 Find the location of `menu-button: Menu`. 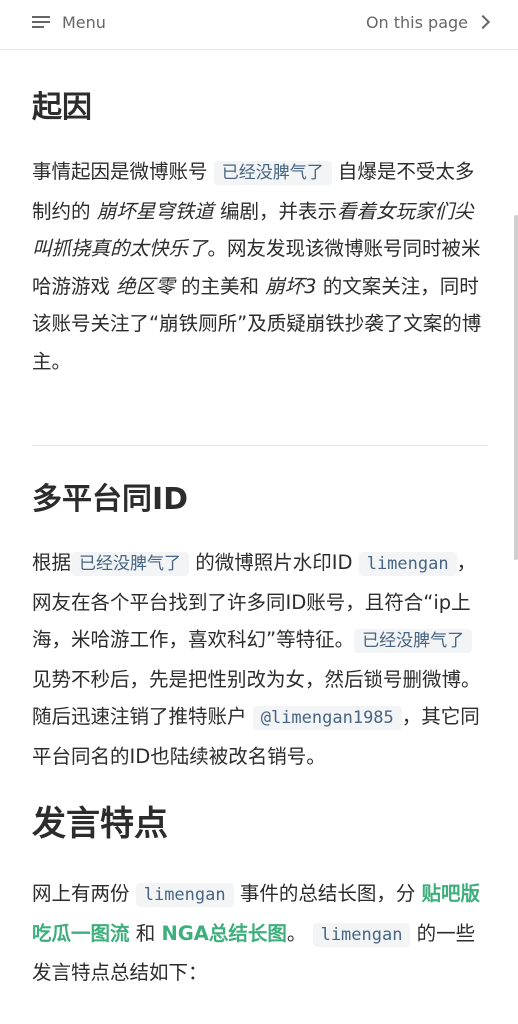

menu-button: Menu is located at coordinates (69, 22).